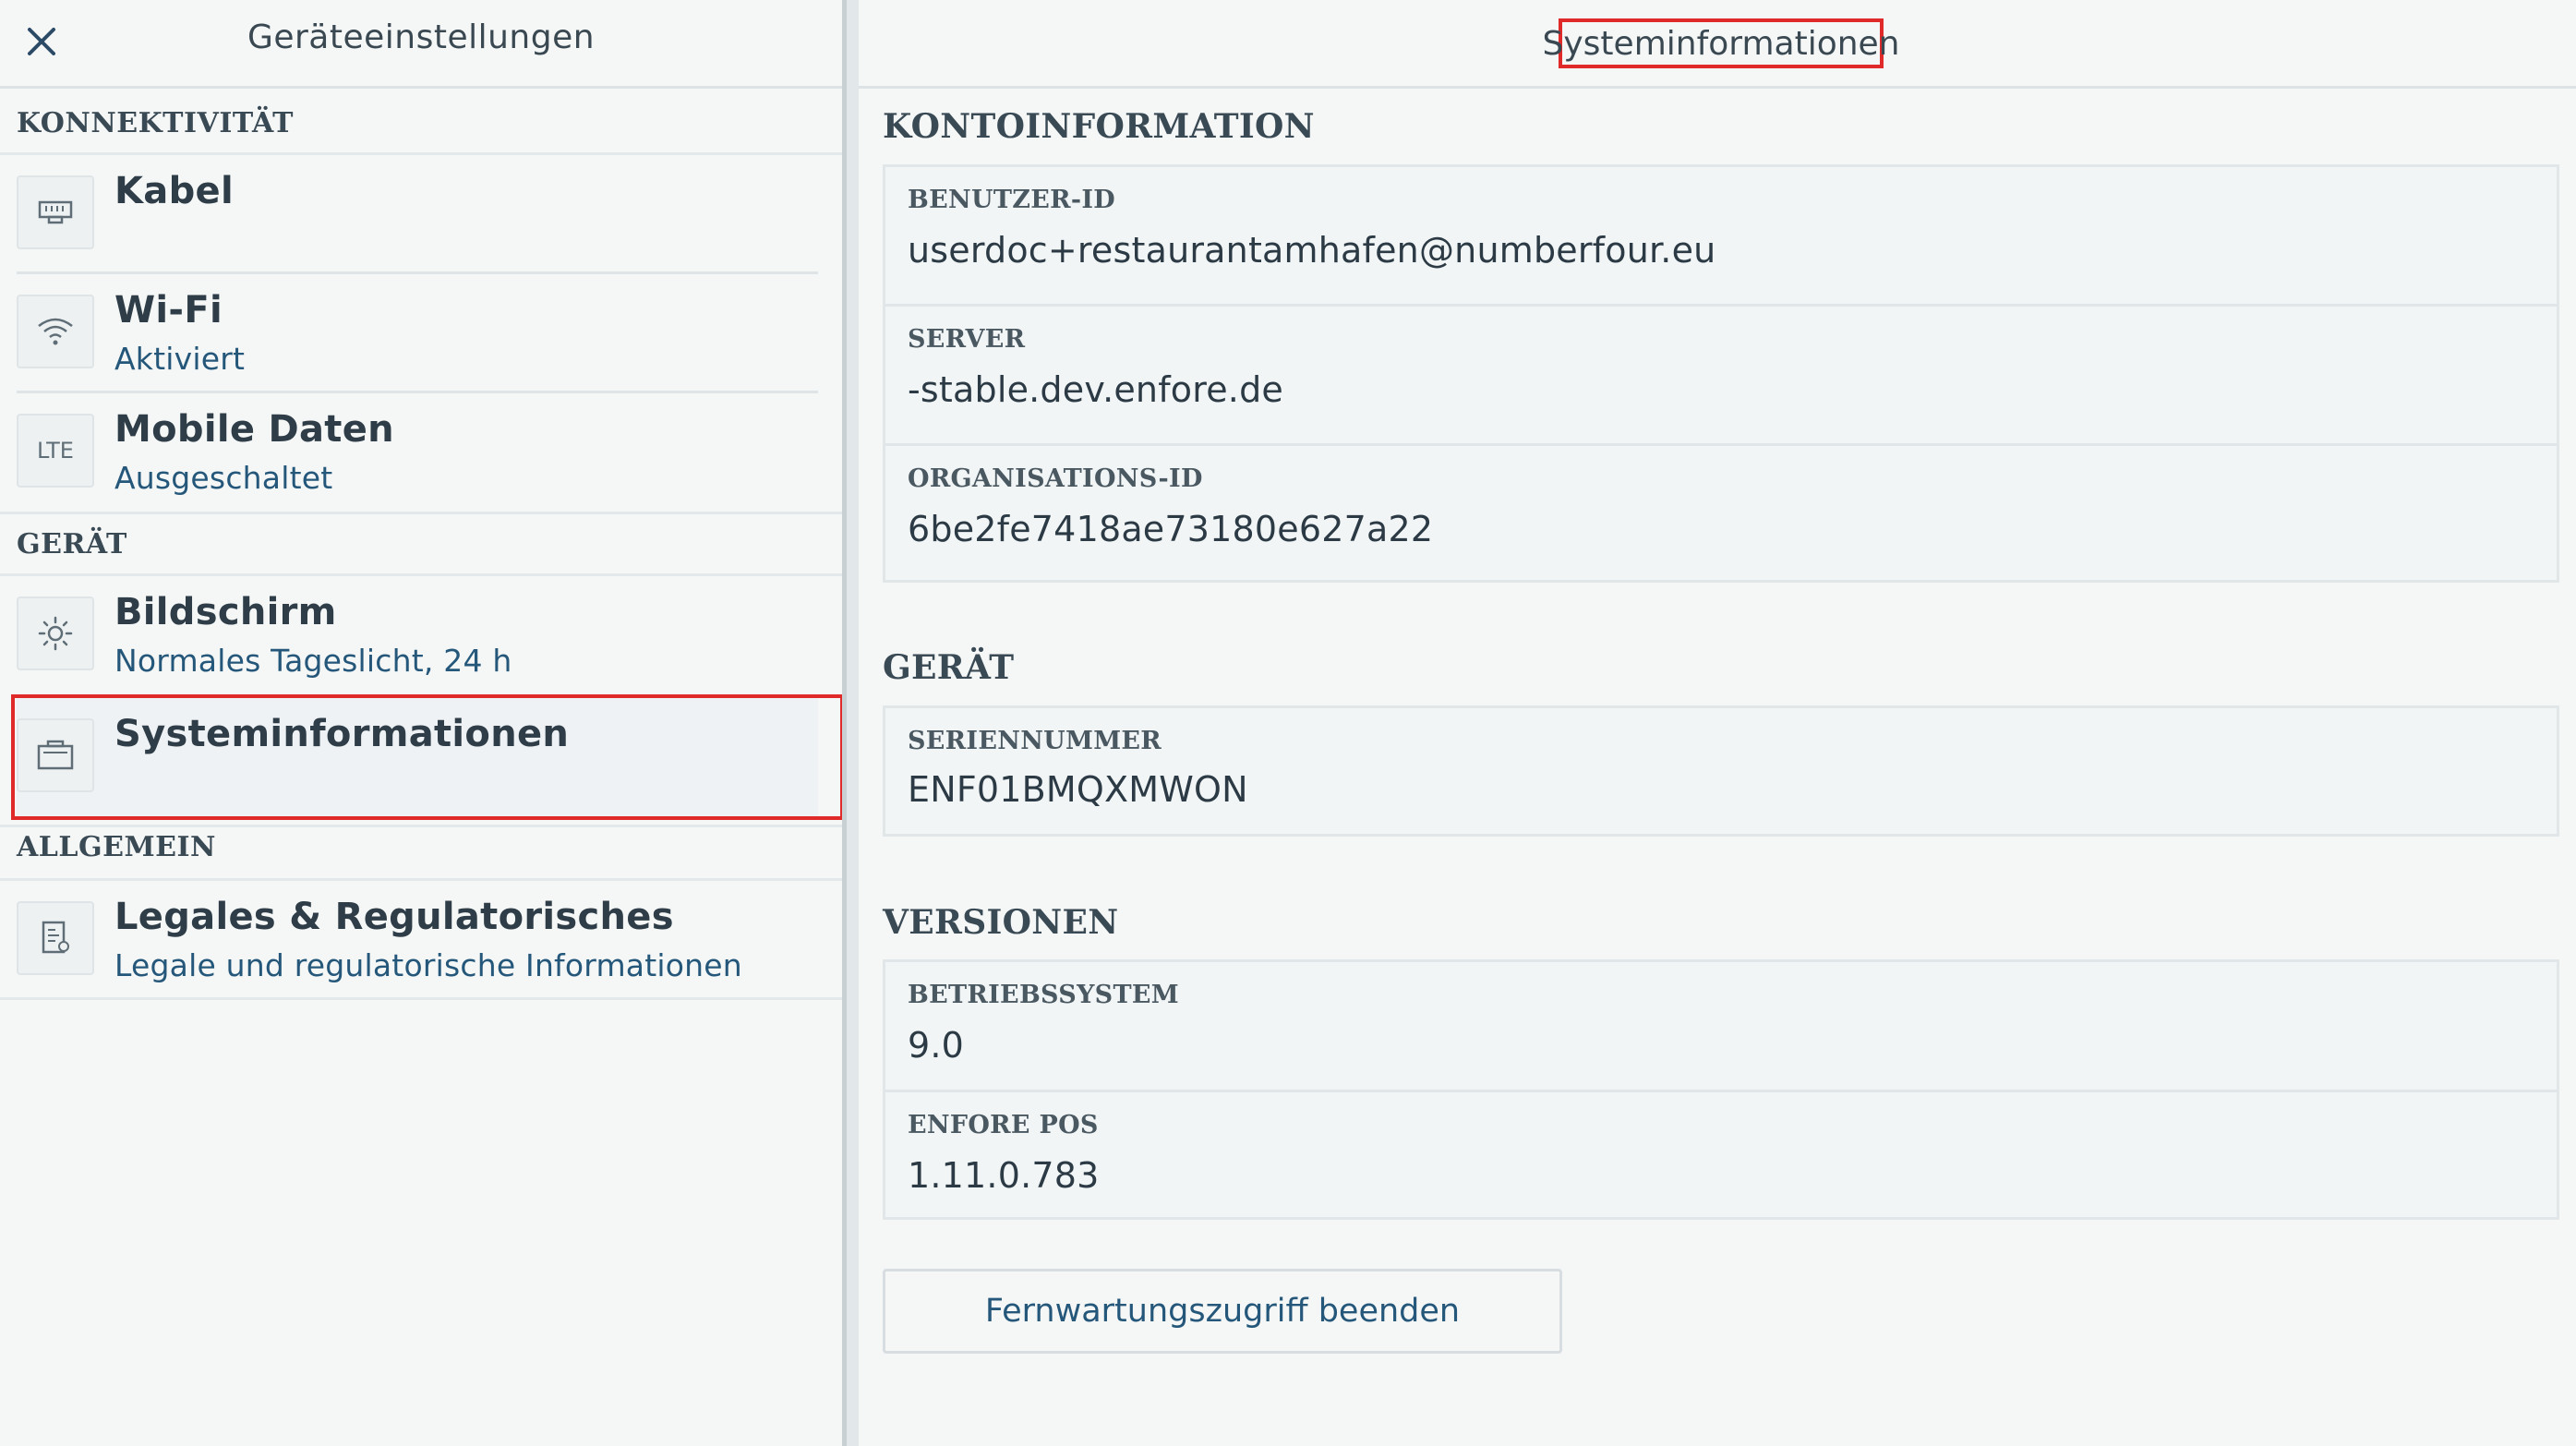 The width and height of the screenshot is (2576, 1446). I want to click on section-header-device-info: GERÄT, so click(949, 667).